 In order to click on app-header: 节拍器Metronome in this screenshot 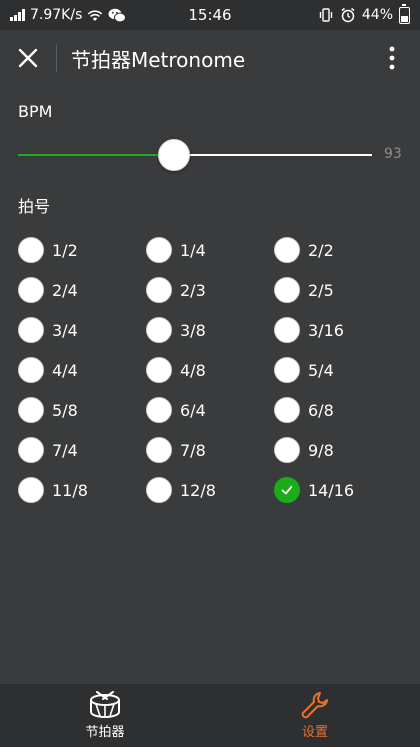, I will do `click(210, 58)`.